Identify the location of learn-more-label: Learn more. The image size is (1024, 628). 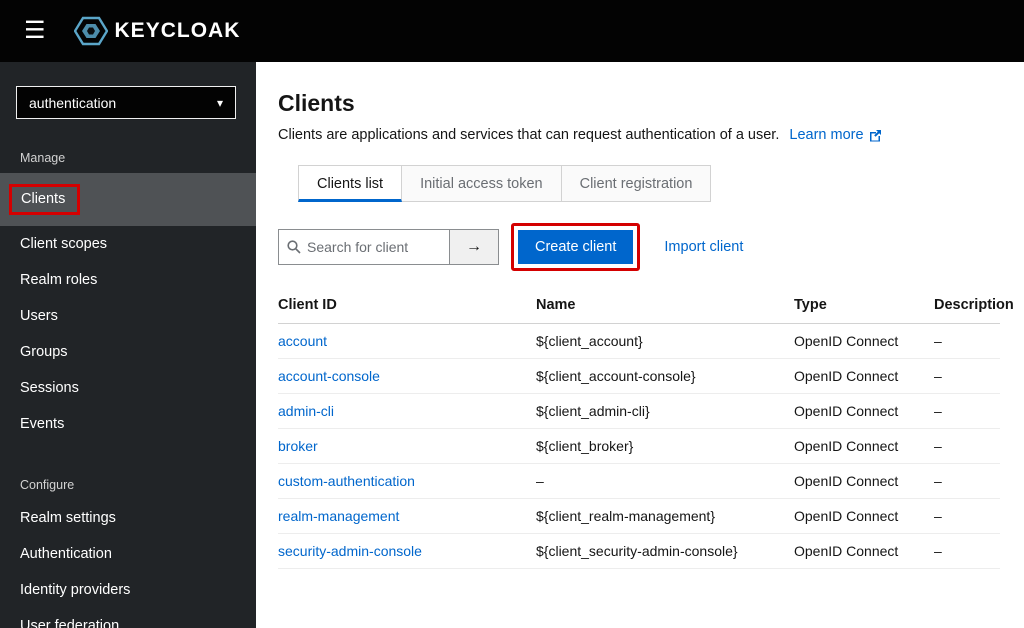
(826, 135).